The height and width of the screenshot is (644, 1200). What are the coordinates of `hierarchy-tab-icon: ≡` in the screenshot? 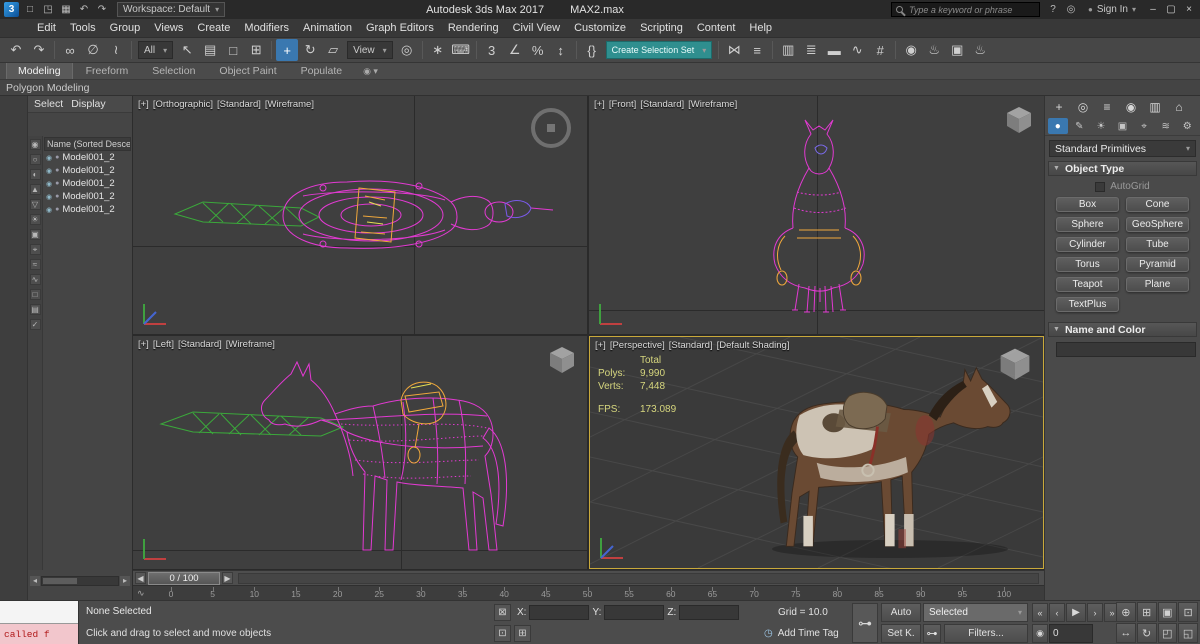 It's located at (1107, 106).